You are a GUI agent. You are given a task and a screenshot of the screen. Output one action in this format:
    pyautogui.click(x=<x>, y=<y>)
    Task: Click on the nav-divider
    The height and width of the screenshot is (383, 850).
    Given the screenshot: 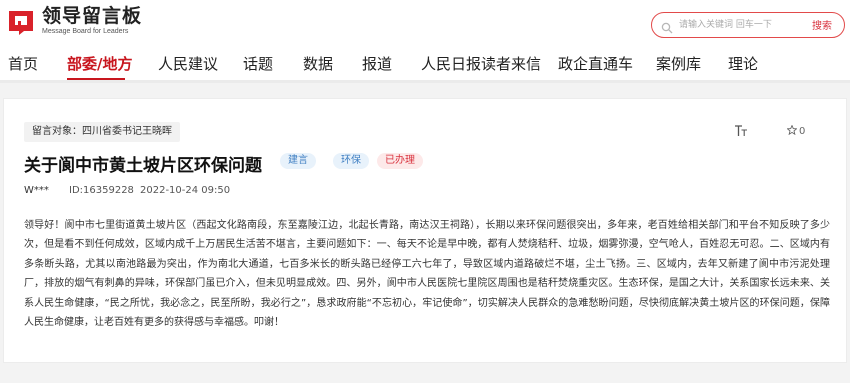 What is the action you would take?
    pyautogui.click(x=425, y=81)
    